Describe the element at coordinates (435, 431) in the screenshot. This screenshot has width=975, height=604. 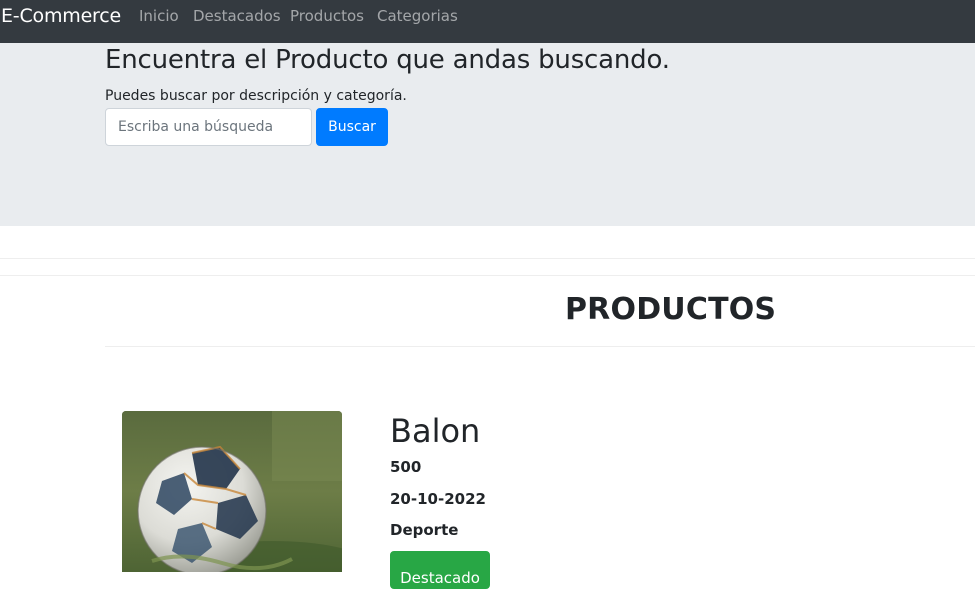
I see `product-name: Balon` at that location.